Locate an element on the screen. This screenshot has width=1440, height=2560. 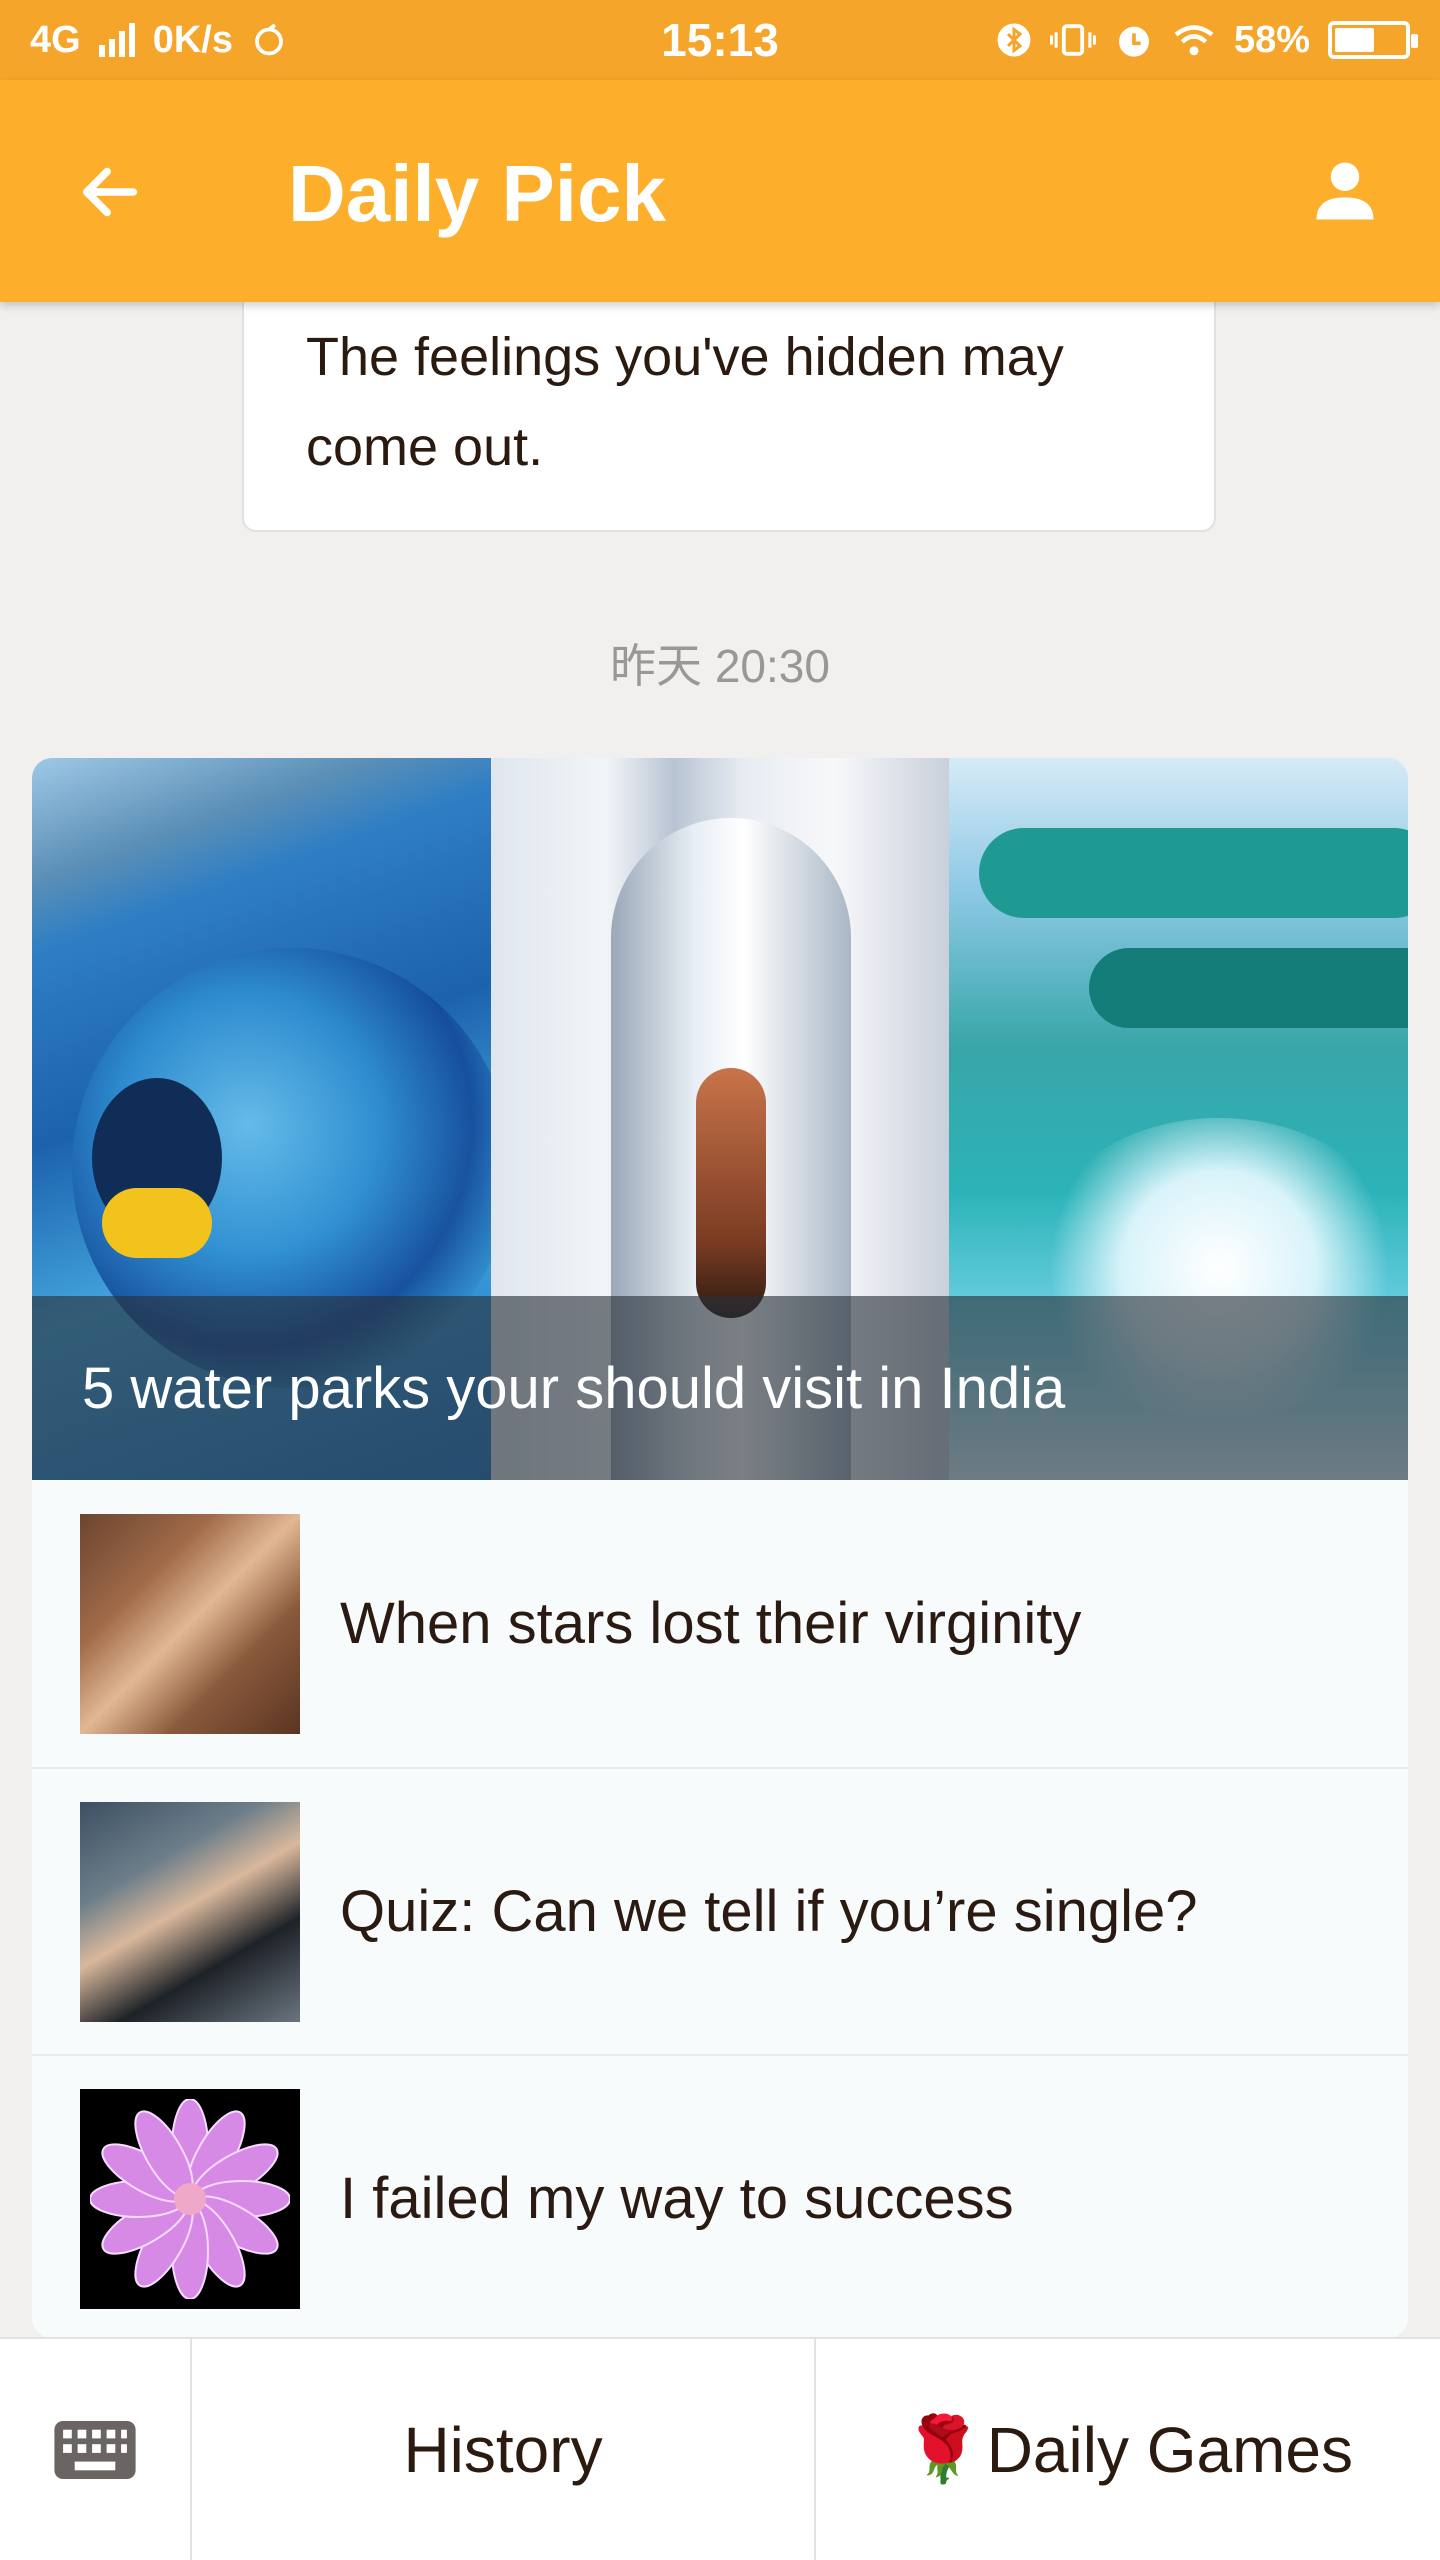
rose-icon: 🌹 is located at coordinates (943, 2449).